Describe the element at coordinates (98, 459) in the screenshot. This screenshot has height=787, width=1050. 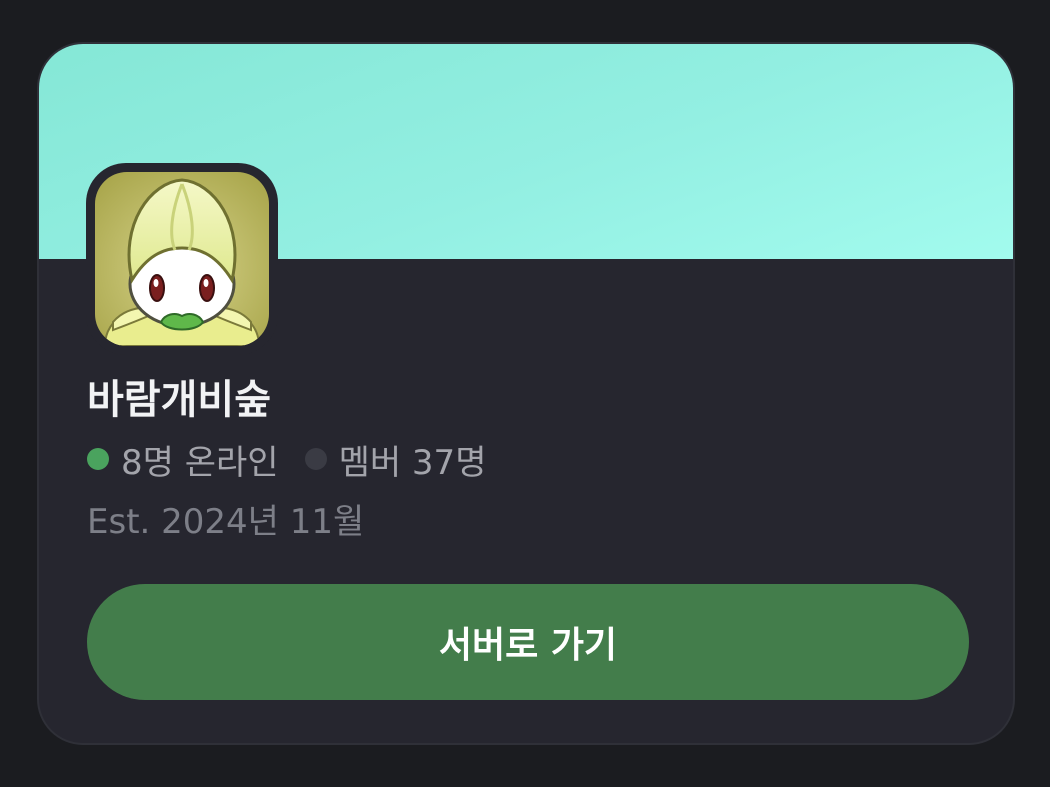
I see `online-status-dot-icon` at that location.